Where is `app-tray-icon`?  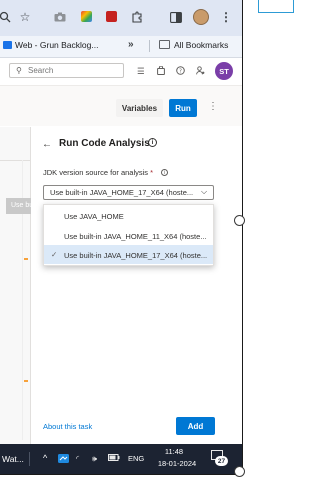 app-tray-icon is located at coordinates (63, 459).